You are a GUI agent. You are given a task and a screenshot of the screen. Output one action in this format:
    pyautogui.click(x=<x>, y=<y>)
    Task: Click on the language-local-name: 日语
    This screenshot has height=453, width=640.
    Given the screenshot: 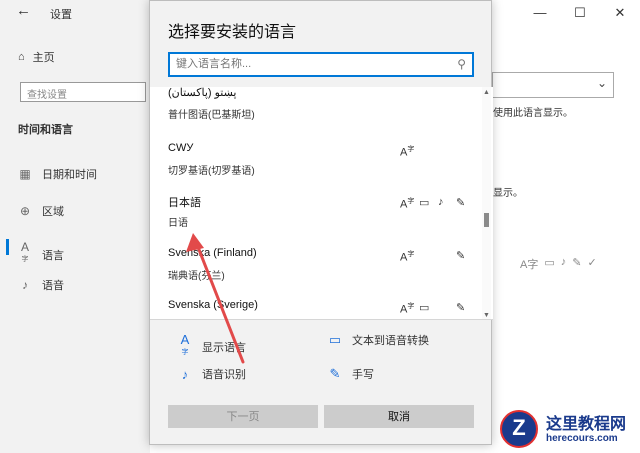 What is the action you would take?
    pyautogui.click(x=178, y=223)
    